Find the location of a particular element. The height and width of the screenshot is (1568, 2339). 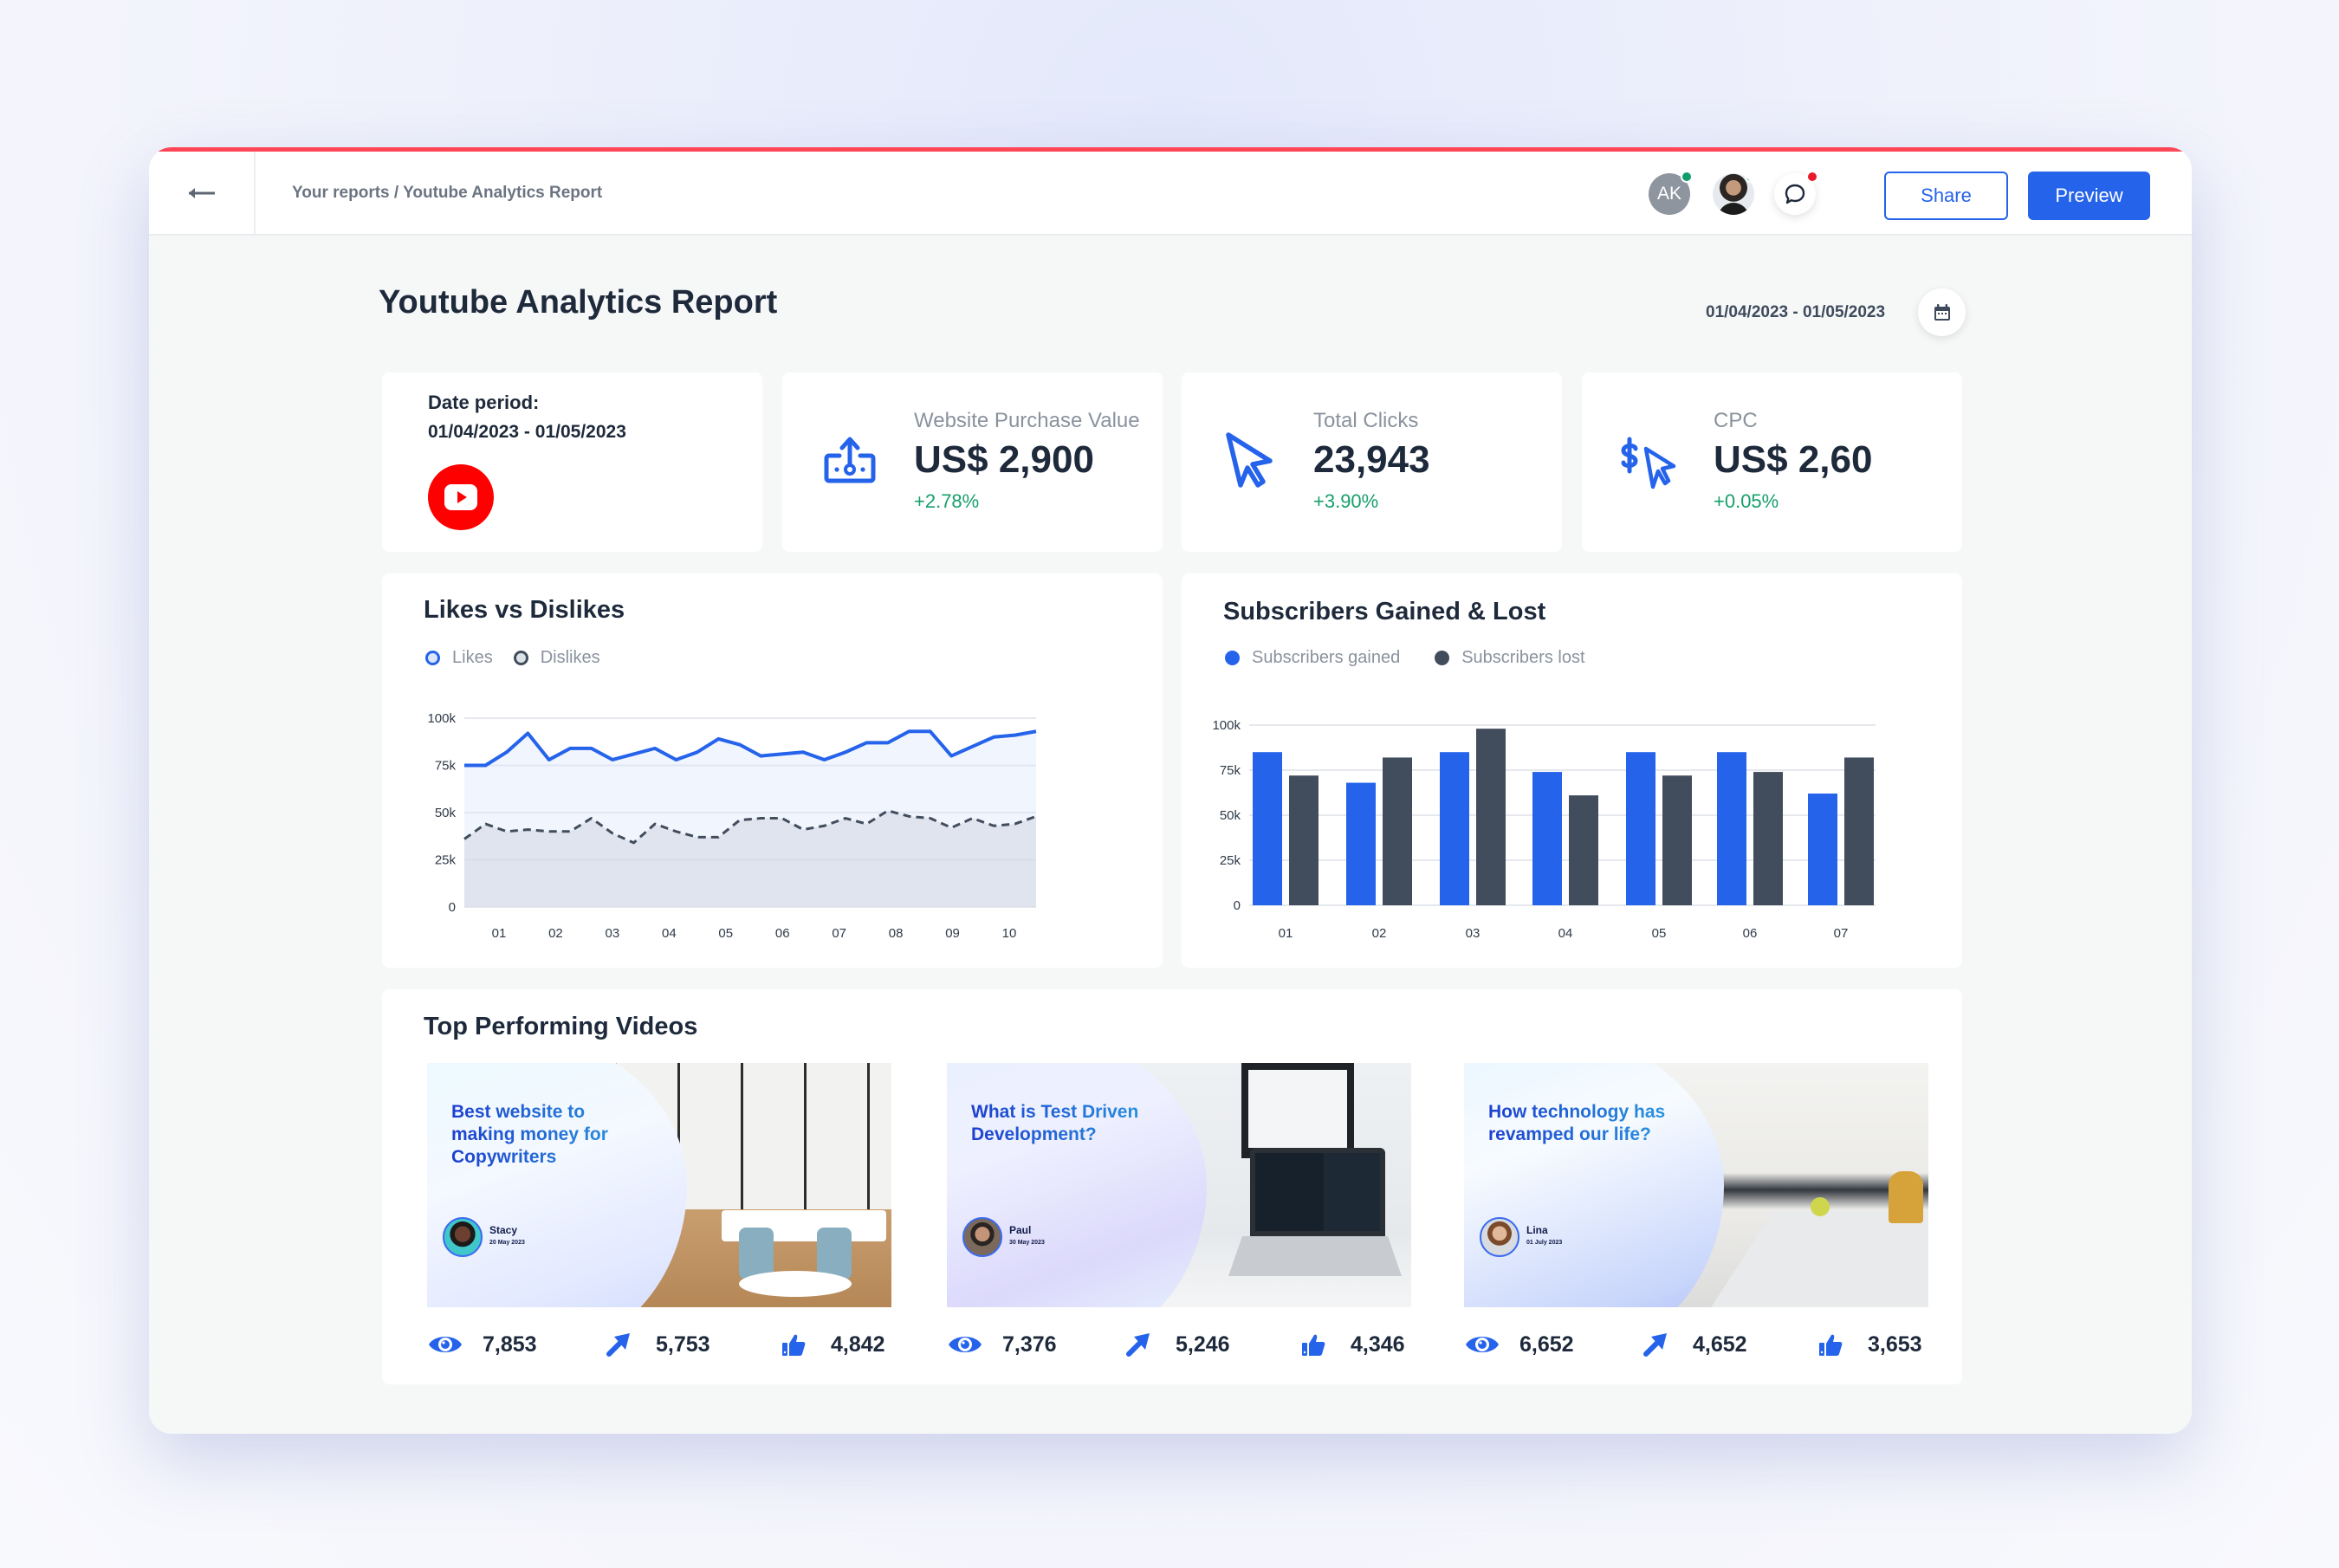

share-button: Share is located at coordinates (1946, 196).